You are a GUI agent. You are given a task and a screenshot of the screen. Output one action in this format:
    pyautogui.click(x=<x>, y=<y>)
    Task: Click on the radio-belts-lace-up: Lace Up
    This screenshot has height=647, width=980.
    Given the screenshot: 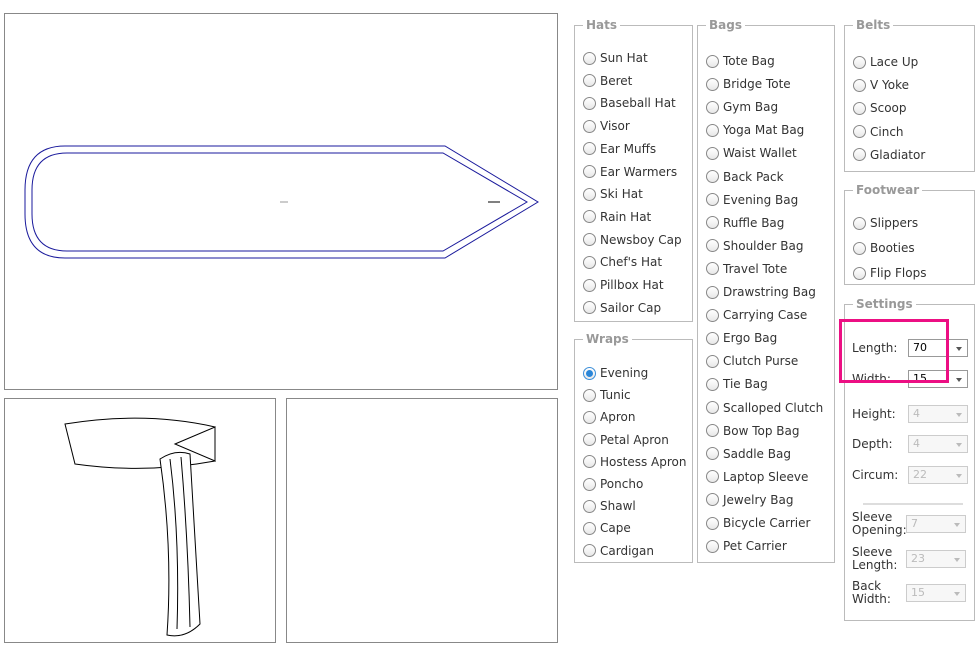 What is the action you would take?
    pyautogui.click(x=885, y=62)
    